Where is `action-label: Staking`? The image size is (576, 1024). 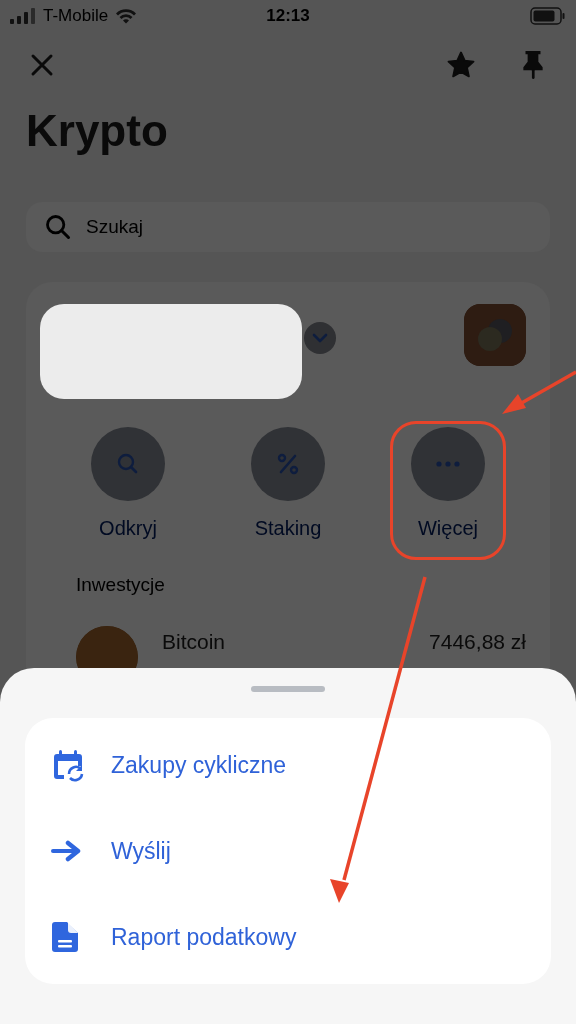 action-label: Staking is located at coordinates (288, 528).